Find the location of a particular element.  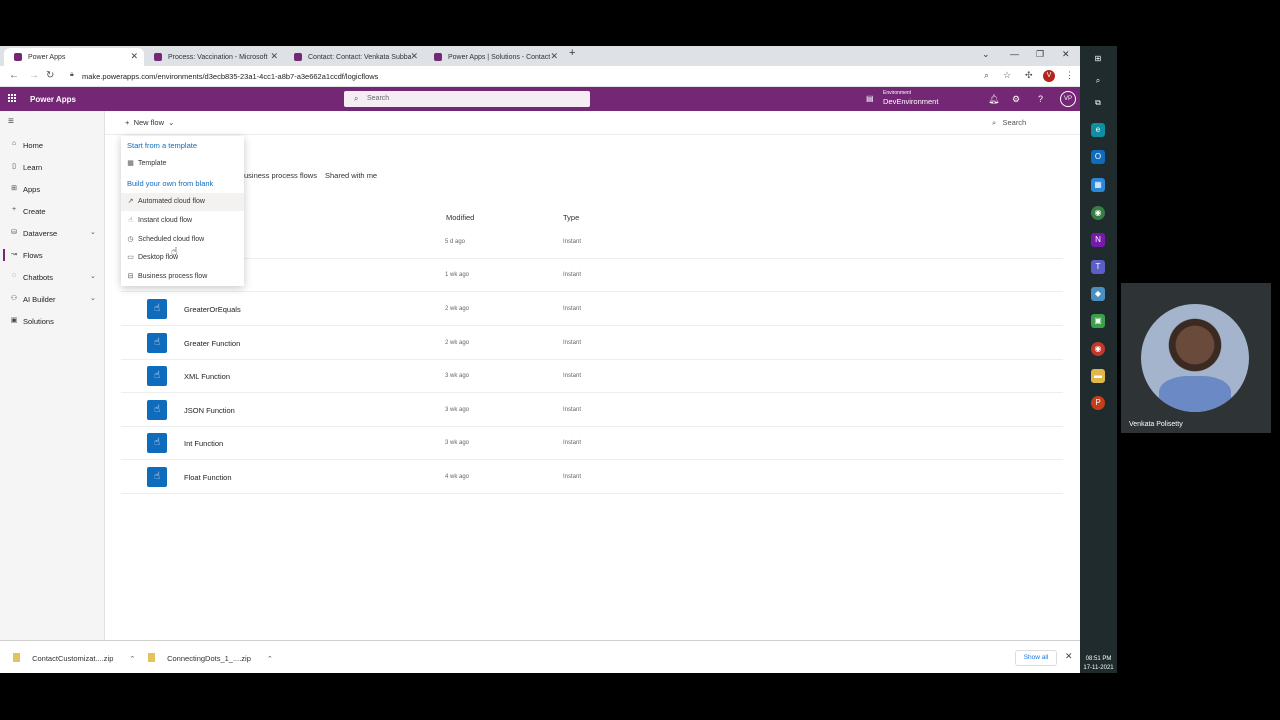

flow-name: Float Function is located at coordinates (208, 477).